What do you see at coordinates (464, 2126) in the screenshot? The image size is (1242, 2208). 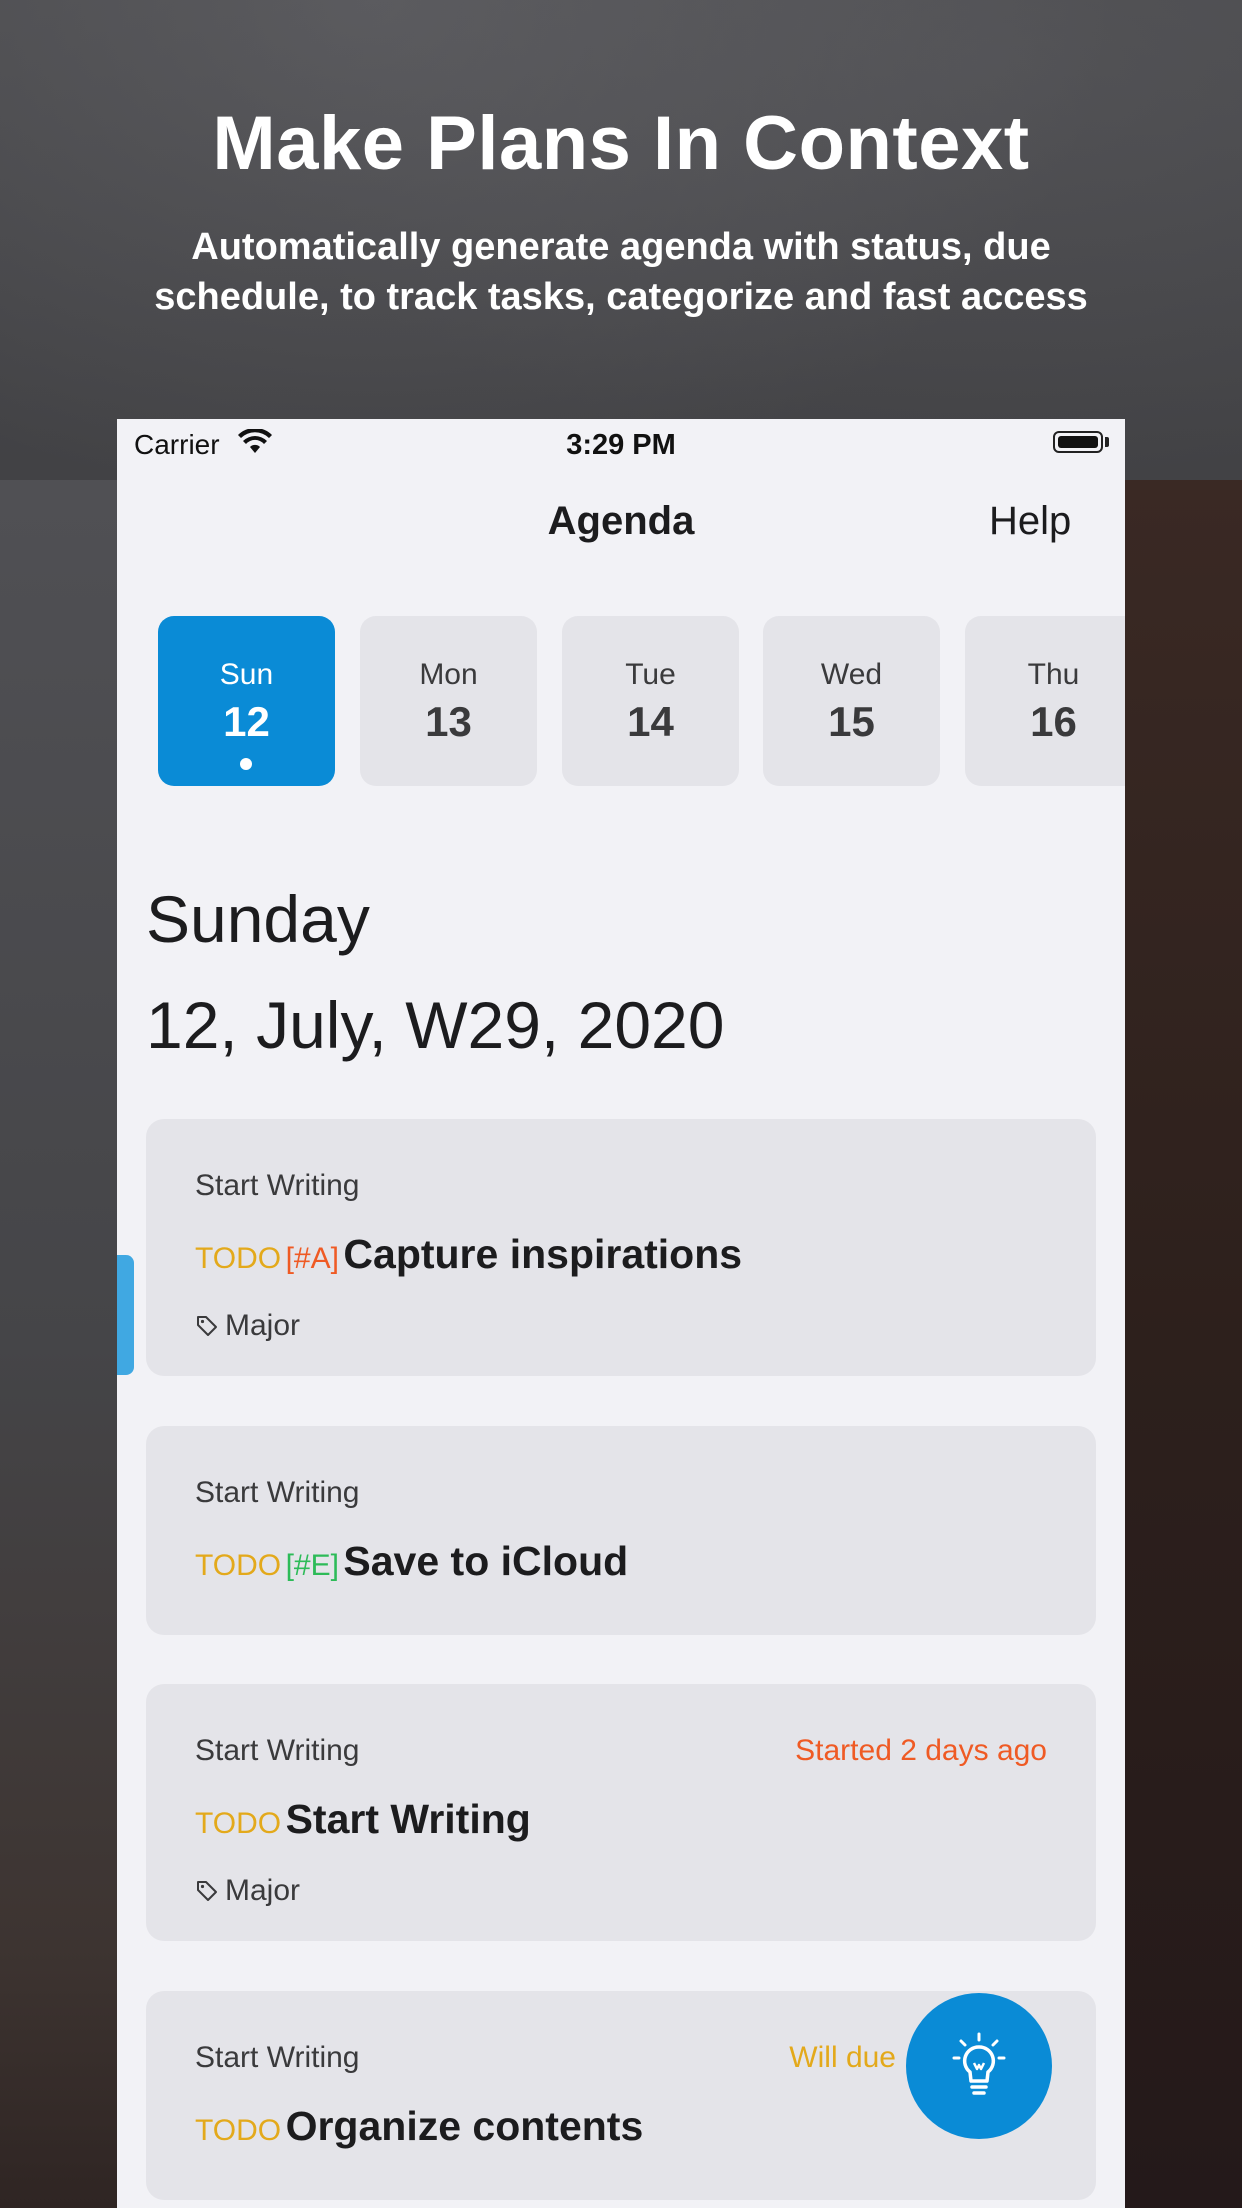 I see `task-title: Organize contents` at bounding box center [464, 2126].